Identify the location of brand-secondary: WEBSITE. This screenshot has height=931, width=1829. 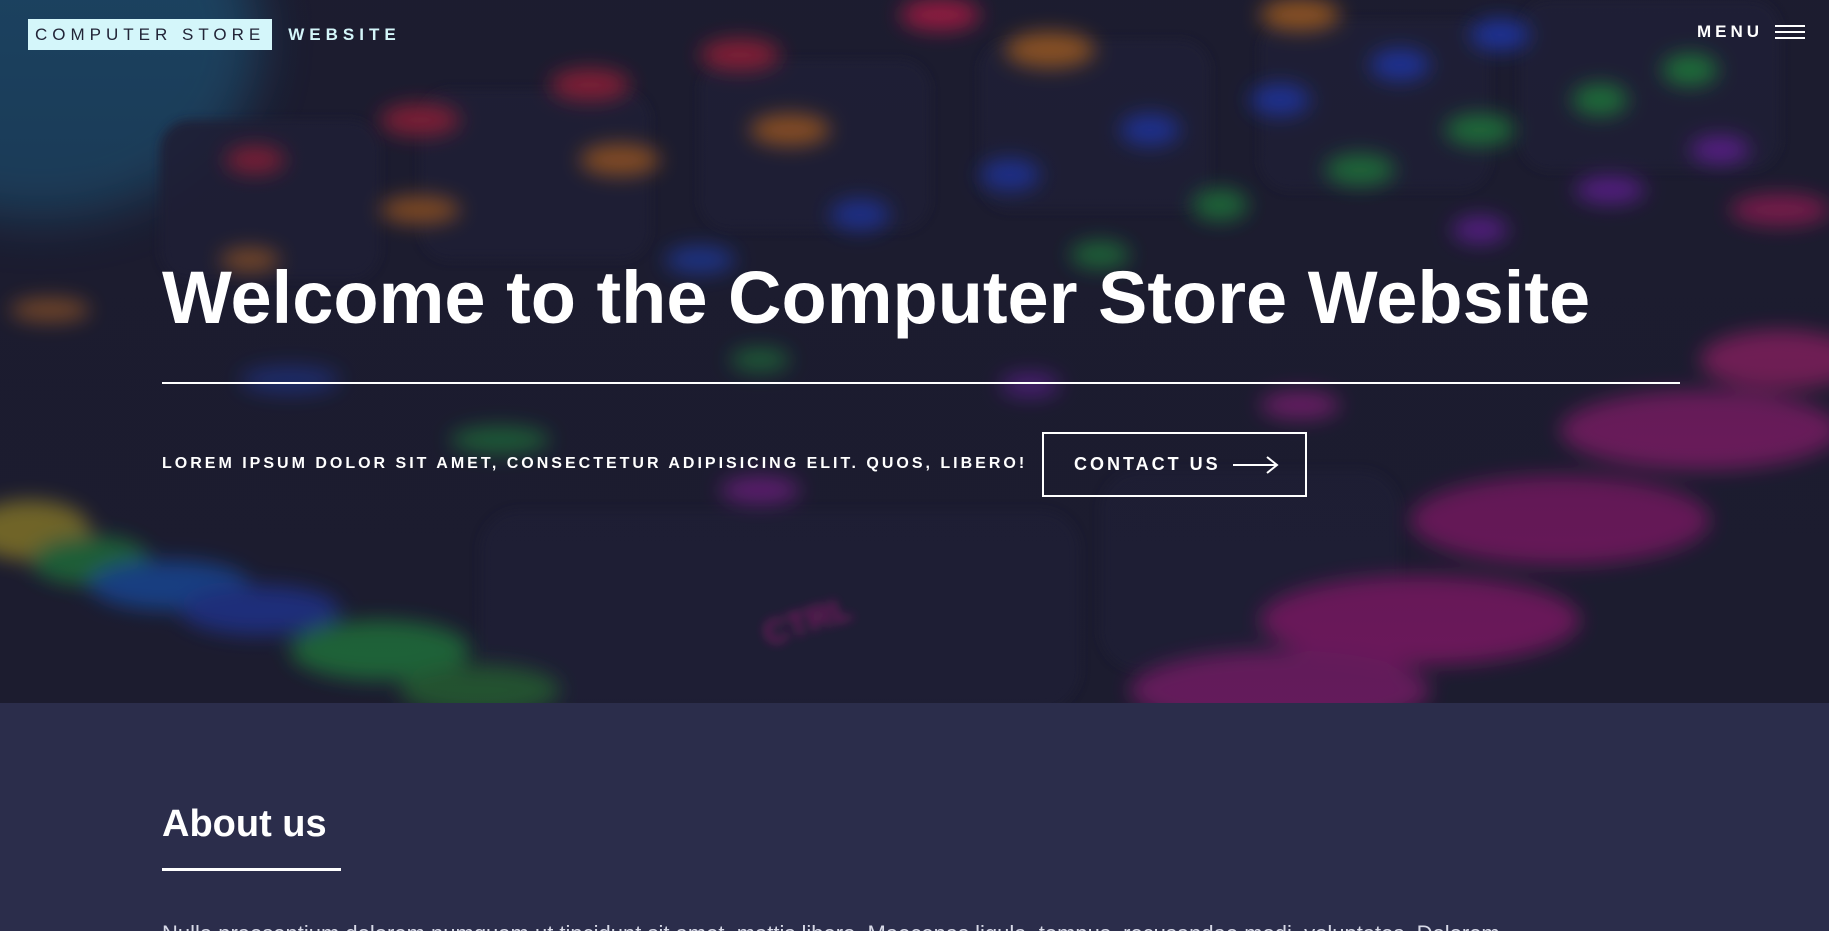
(344, 34).